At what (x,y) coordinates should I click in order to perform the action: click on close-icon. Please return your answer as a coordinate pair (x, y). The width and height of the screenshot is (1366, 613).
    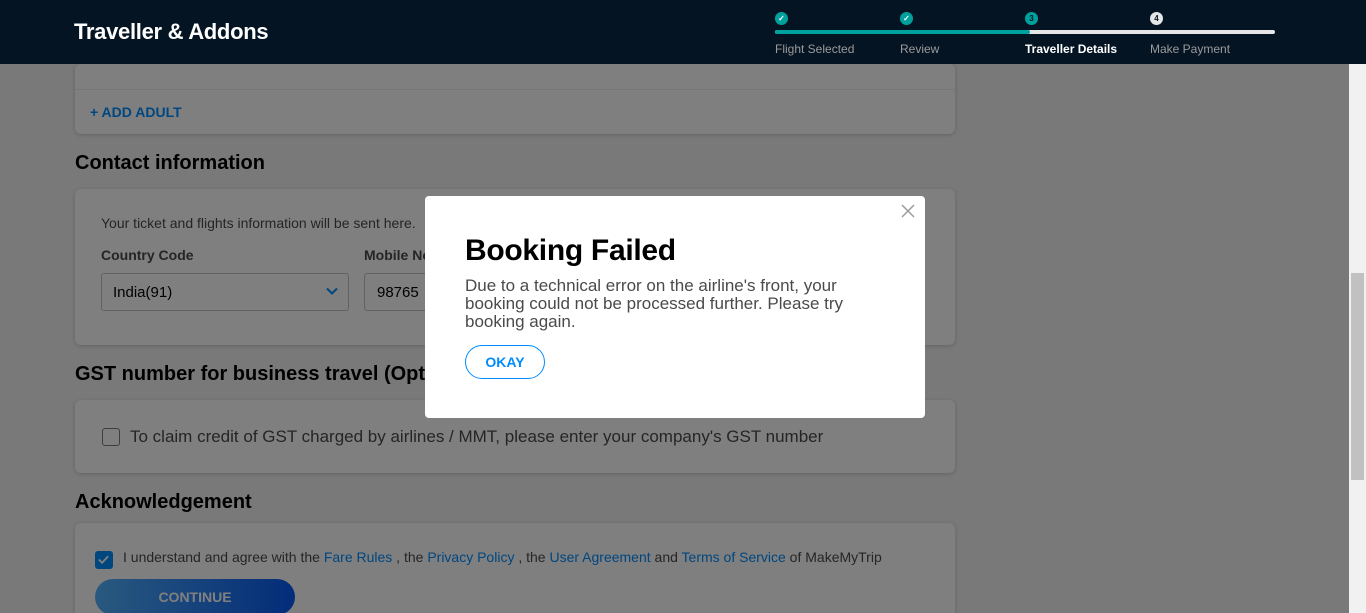
    Looking at the image, I should click on (908, 211).